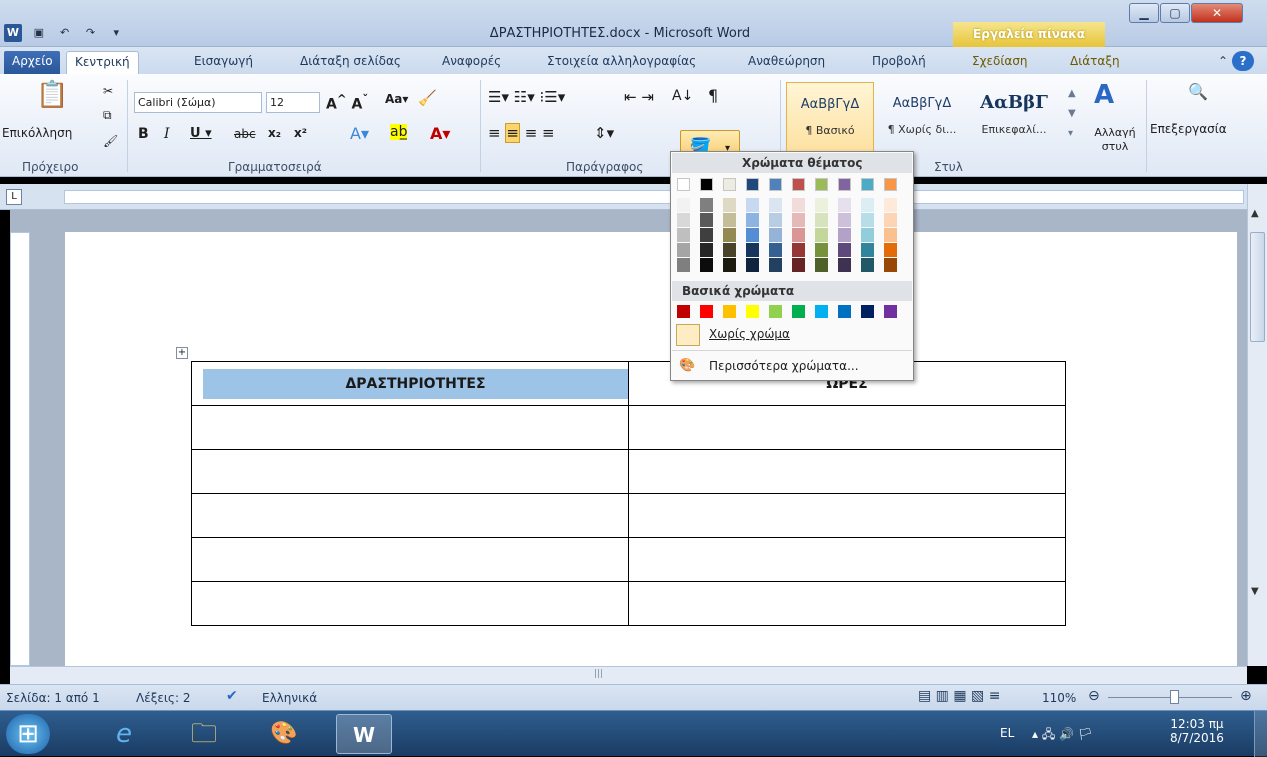 This screenshot has height=757, width=1267. I want to click on clock: 12:03 πμ 8/7/2016, so click(1197, 731).